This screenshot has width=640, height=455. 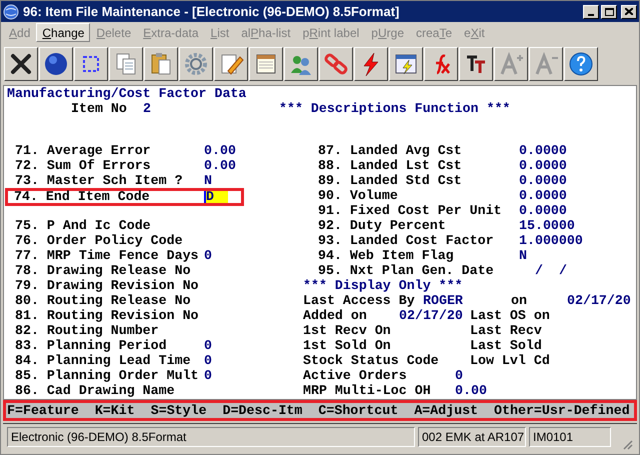 I want to click on input-field: D, so click(x=216, y=197).